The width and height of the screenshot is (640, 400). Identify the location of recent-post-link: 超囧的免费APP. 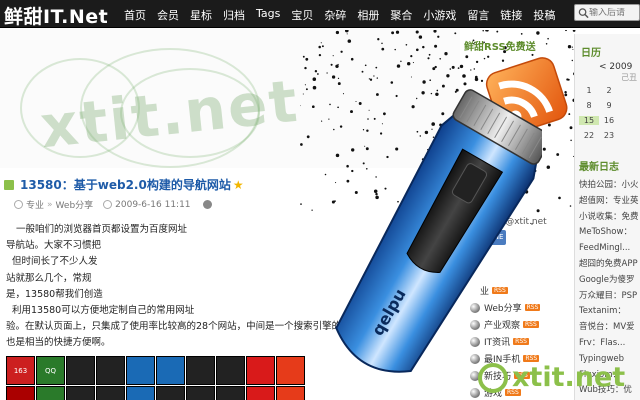
(609, 265).